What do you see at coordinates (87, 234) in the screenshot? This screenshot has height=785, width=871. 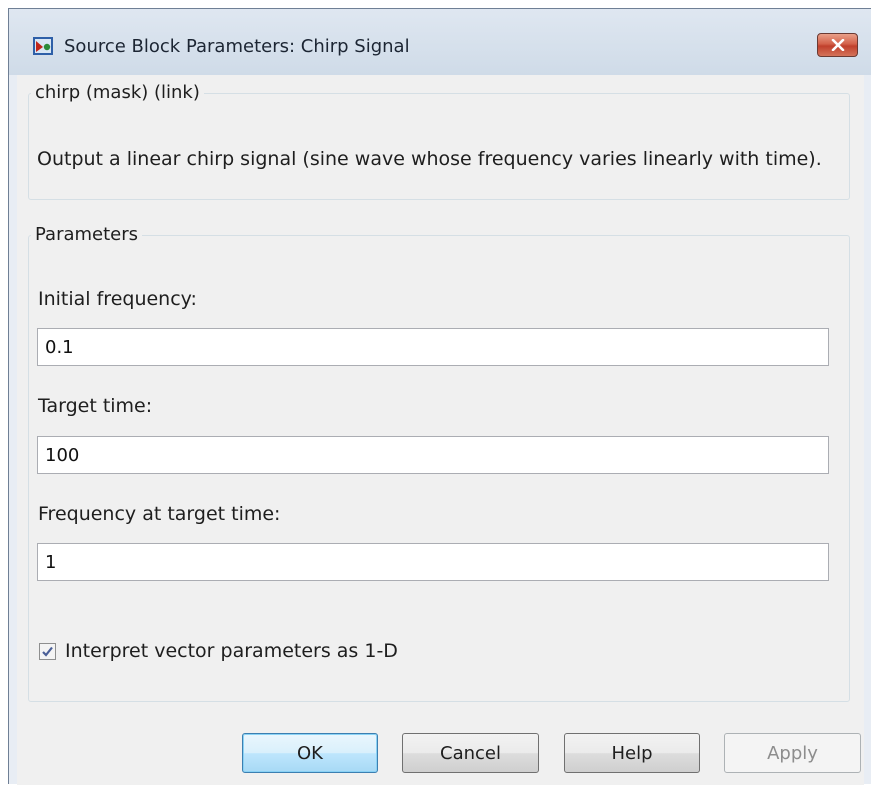 I see `parameters-legend: Parameters` at bounding box center [87, 234].